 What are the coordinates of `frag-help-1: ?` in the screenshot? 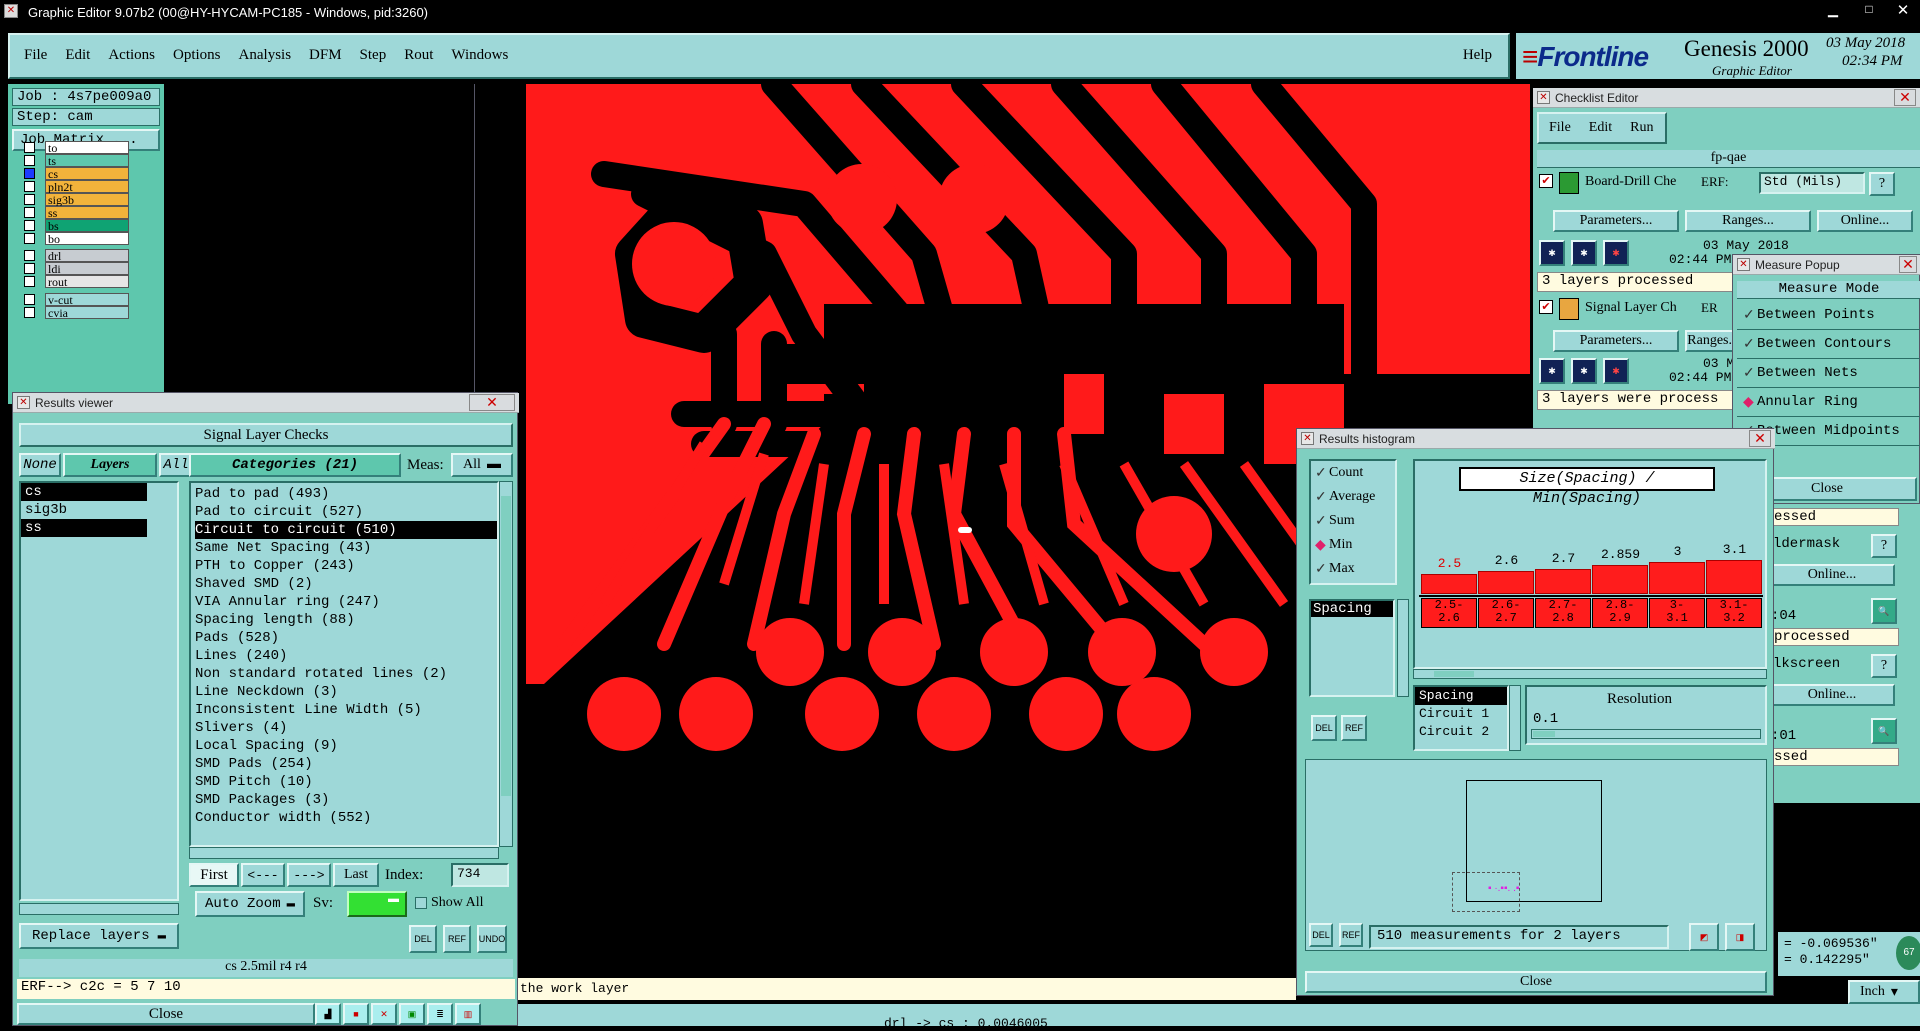 It's located at (1884, 546).